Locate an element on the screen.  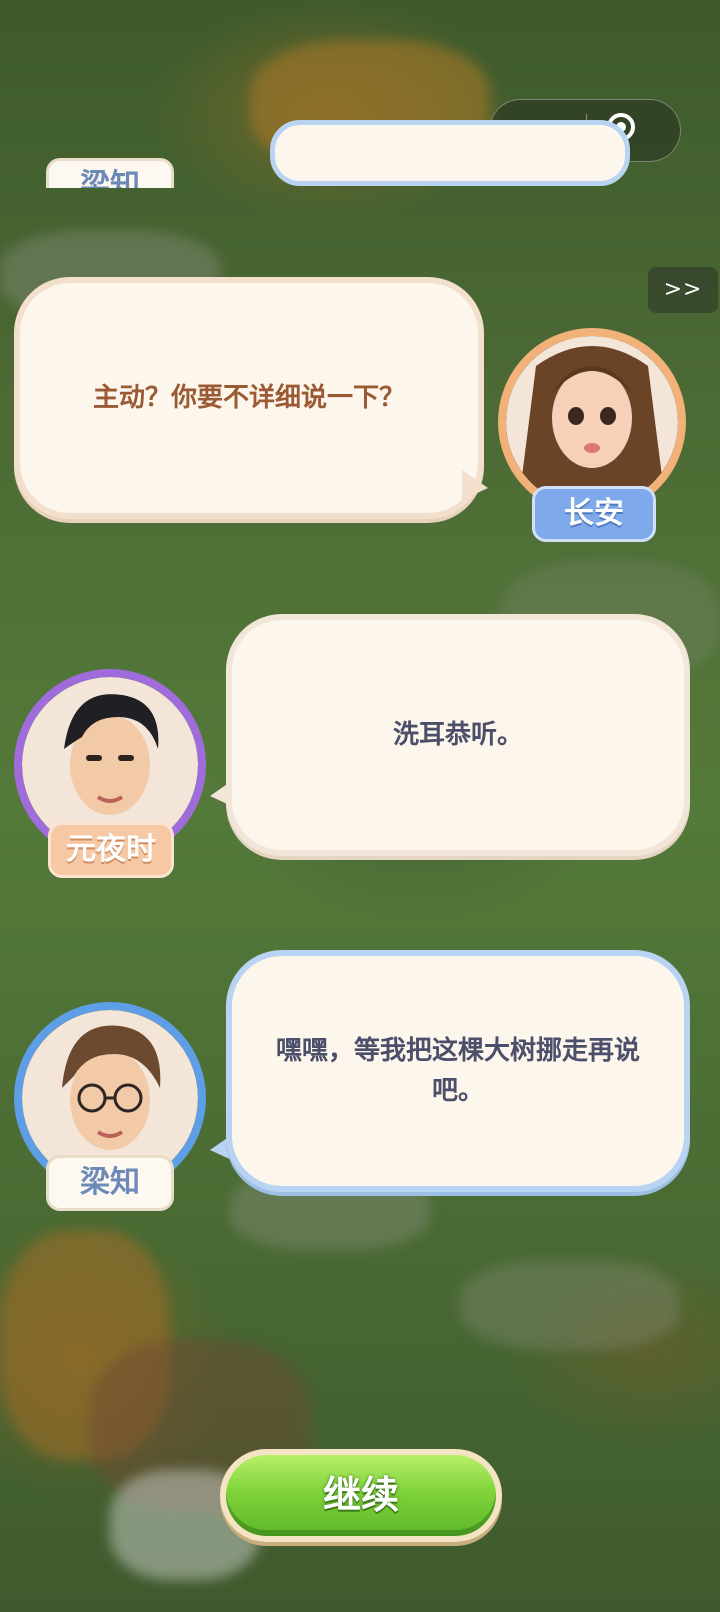
nameplate-liangzhi: 梁知 is located at coordinates (110, 1183).